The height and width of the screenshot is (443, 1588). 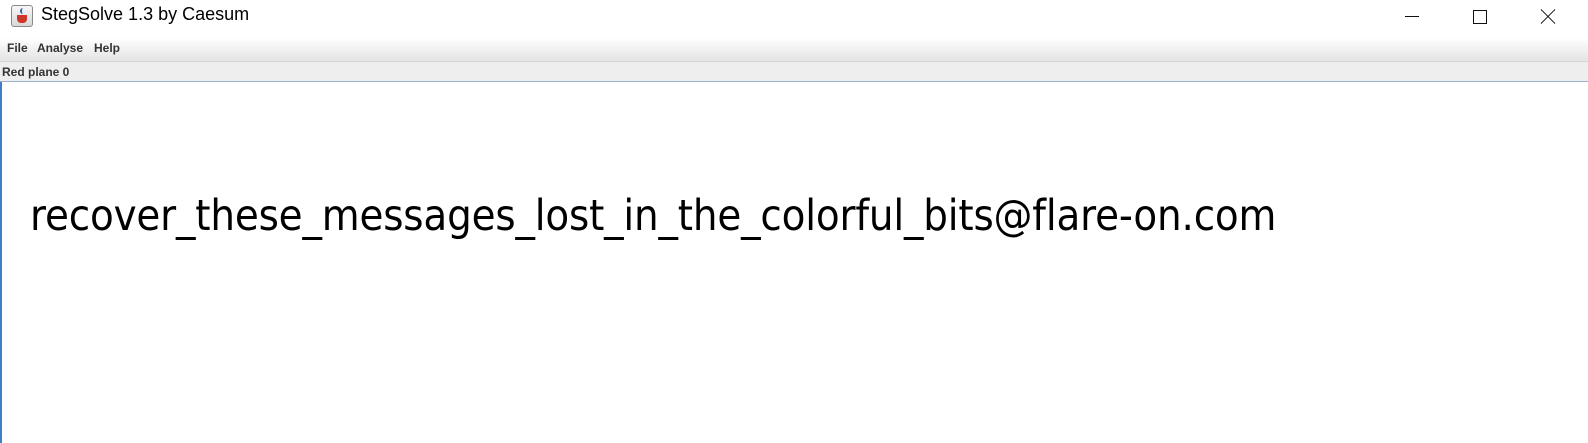 I want to click on java-cup-icon, so click(x=22, y=16).